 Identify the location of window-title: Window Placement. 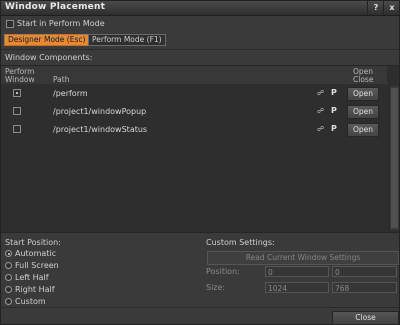
(55, 7).